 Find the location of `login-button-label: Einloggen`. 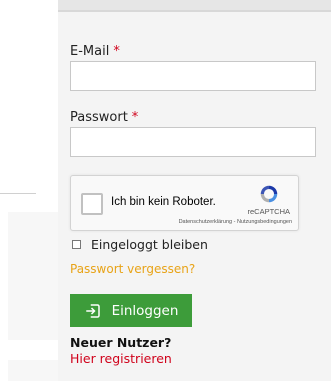

login-button-label: Einloggen is located at coordinates (145, 310).